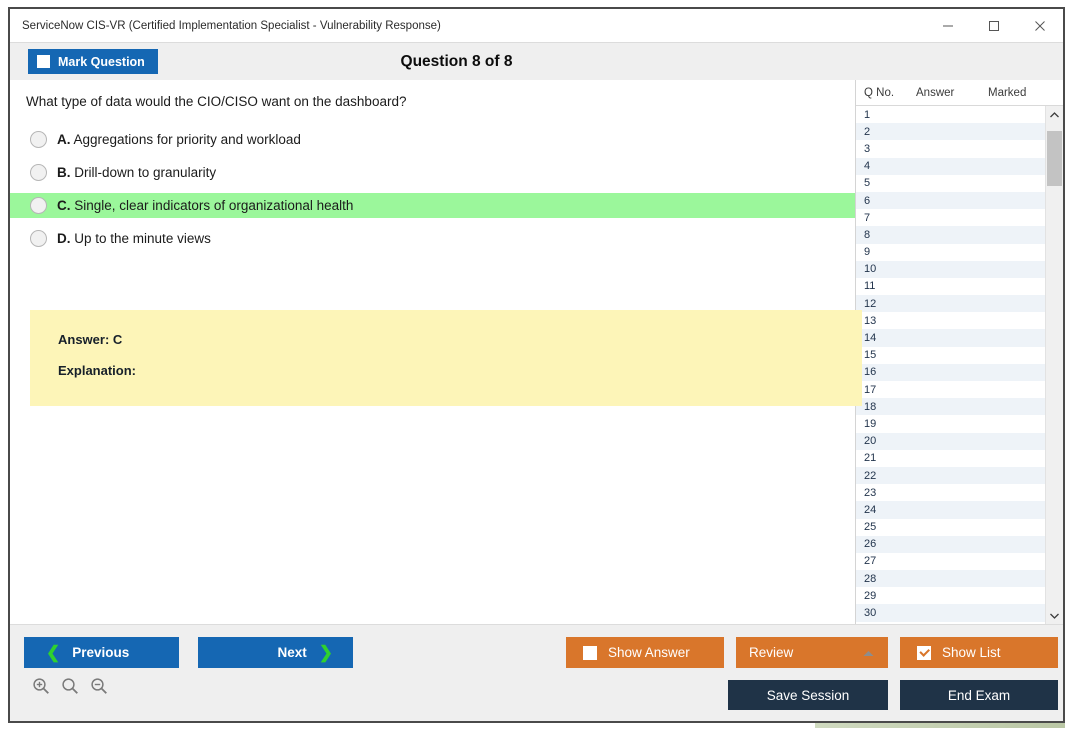 The image size is (1075, 735). Describe the element at coordinates (99, 688) in the screenshot. I see `zoom-out-icon` at that location.